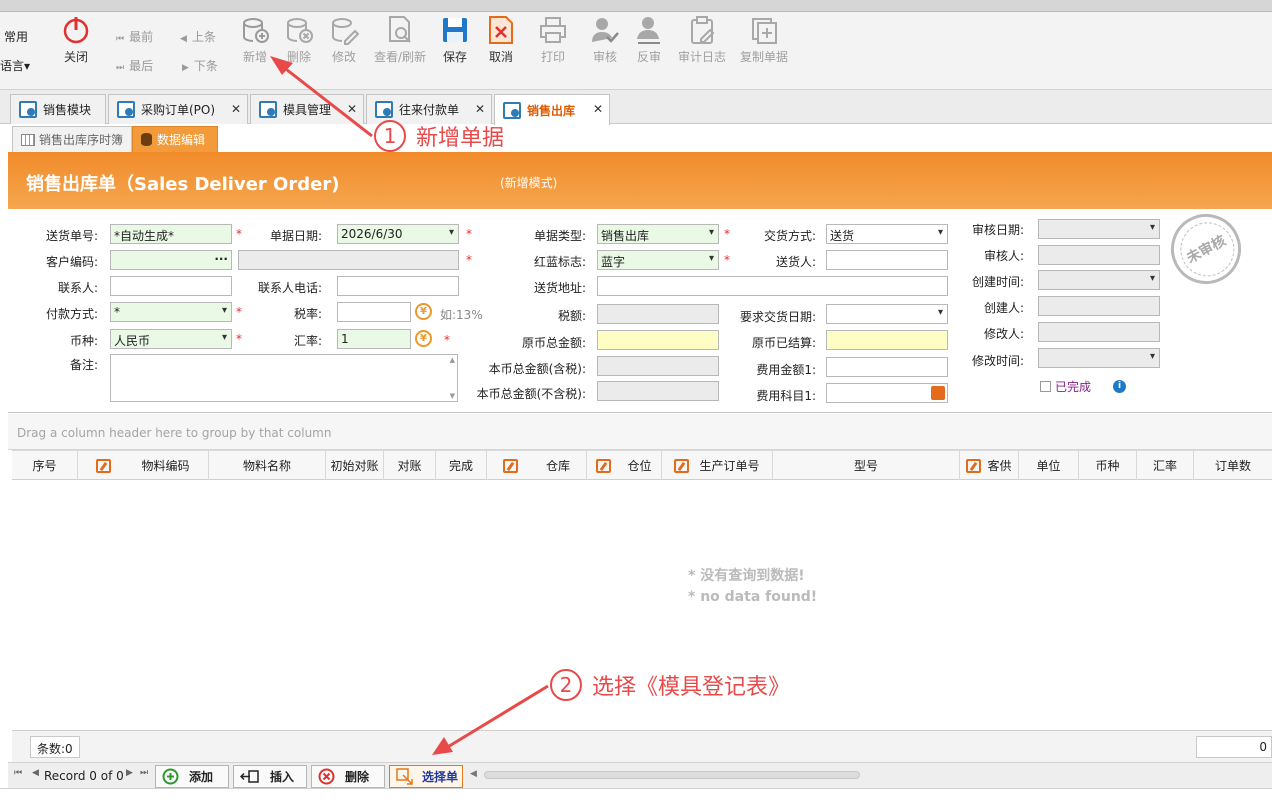  What do you see at coordinates (439, 136) in the screenshot?
I see `annotation-step-1: 1 新增单据` at bounding box center [439, 136].